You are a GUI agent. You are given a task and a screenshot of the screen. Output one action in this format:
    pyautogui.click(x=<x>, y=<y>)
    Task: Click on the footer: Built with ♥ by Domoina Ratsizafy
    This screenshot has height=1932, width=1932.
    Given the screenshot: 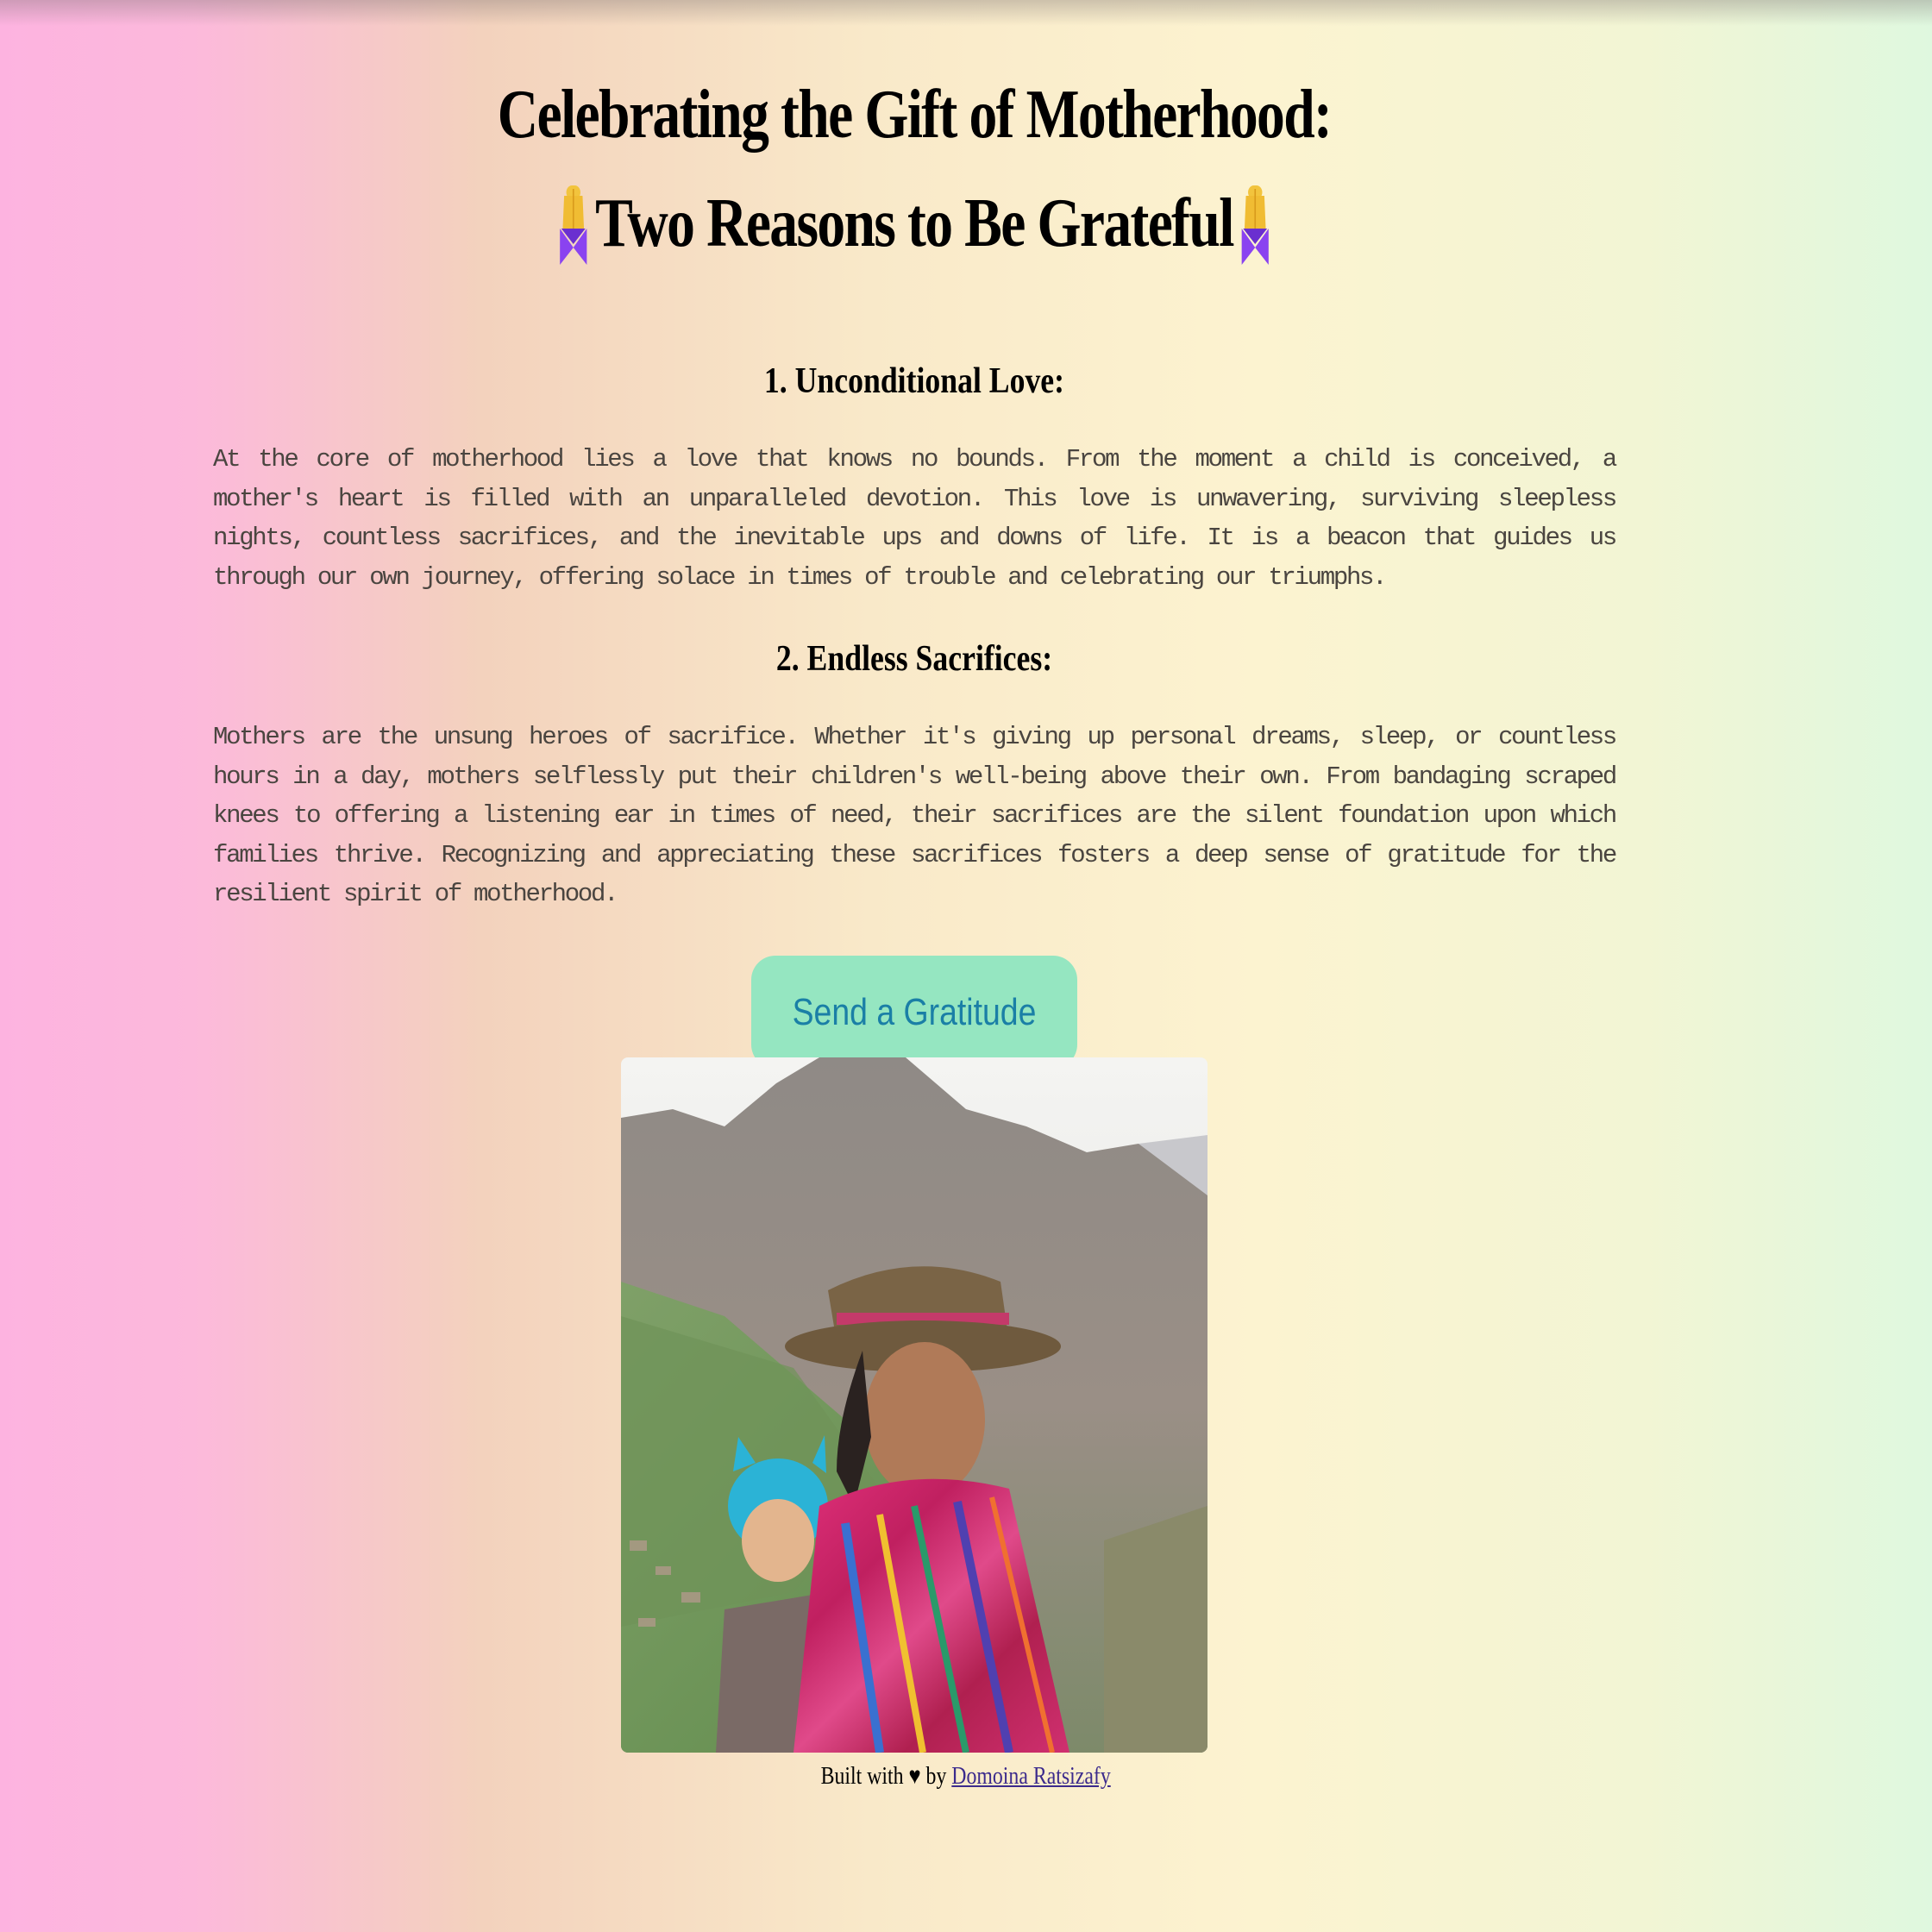 What is the action you would take?
    pyautogui.click(x=966, y=1777)
    